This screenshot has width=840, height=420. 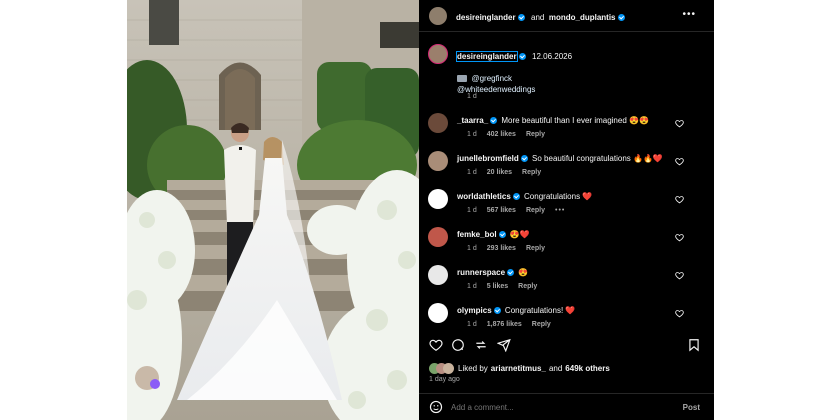 What do you see at coordinates (558, 196) in the screenshot?
I see `comment-text: Congratulations ❤️` at bounding box center [558, 196].